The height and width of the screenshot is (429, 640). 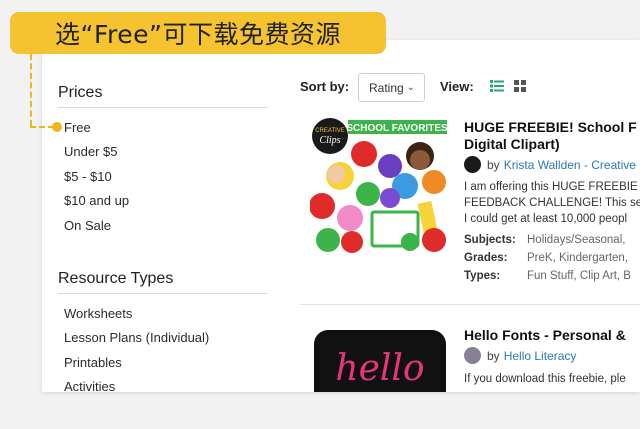 I want to click on product-thumbnail-hello-fonts: hello, so click(x=380, y=361).